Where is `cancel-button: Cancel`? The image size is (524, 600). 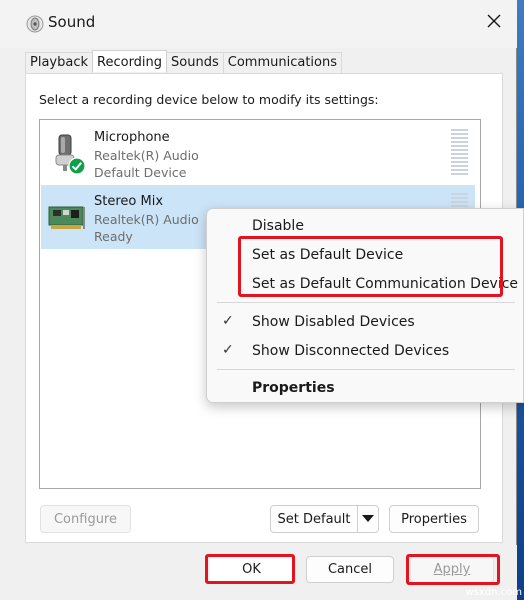
cancel-button: Cancel is located at coordinates (350, 569).